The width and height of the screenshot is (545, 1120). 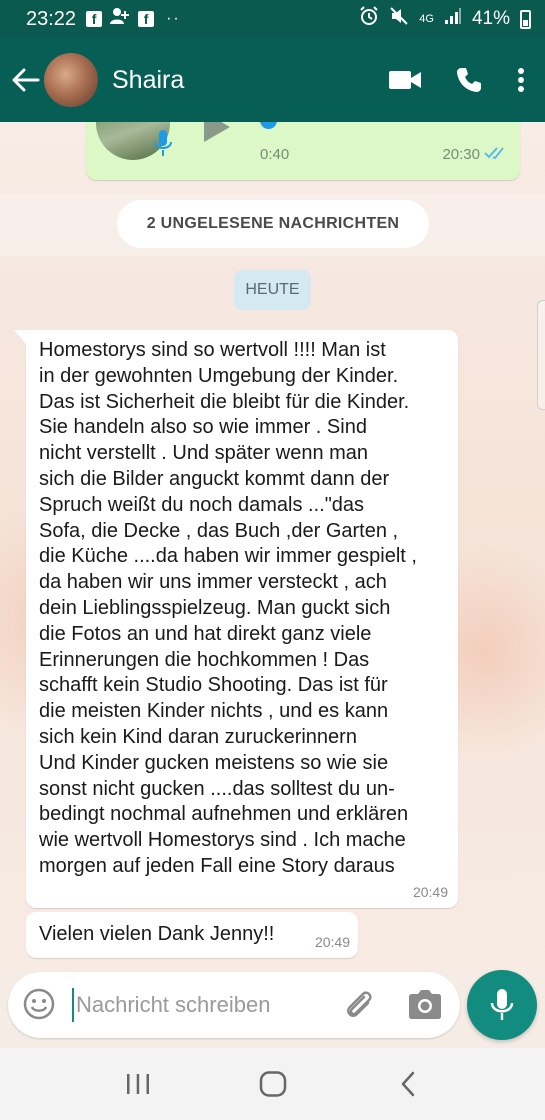 What do you see at coordinates (71, 80) in the screenshot?
I see `avatar` at bounding box center [71, 80].